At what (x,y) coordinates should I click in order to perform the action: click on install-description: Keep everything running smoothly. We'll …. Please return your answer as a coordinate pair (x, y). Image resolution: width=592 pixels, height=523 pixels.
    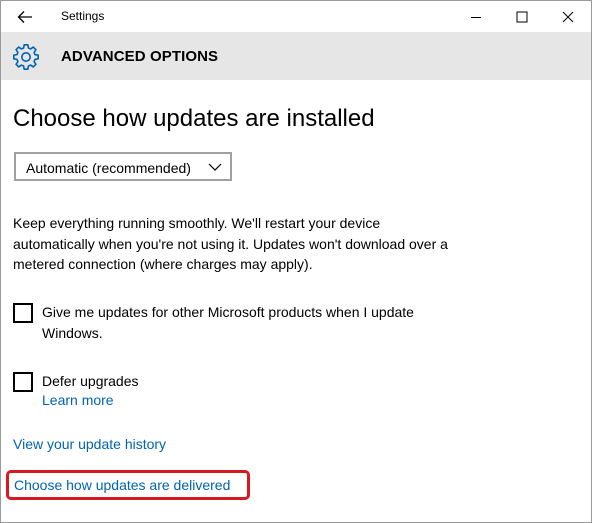
    Looking at the image, I should click on (230, 243).